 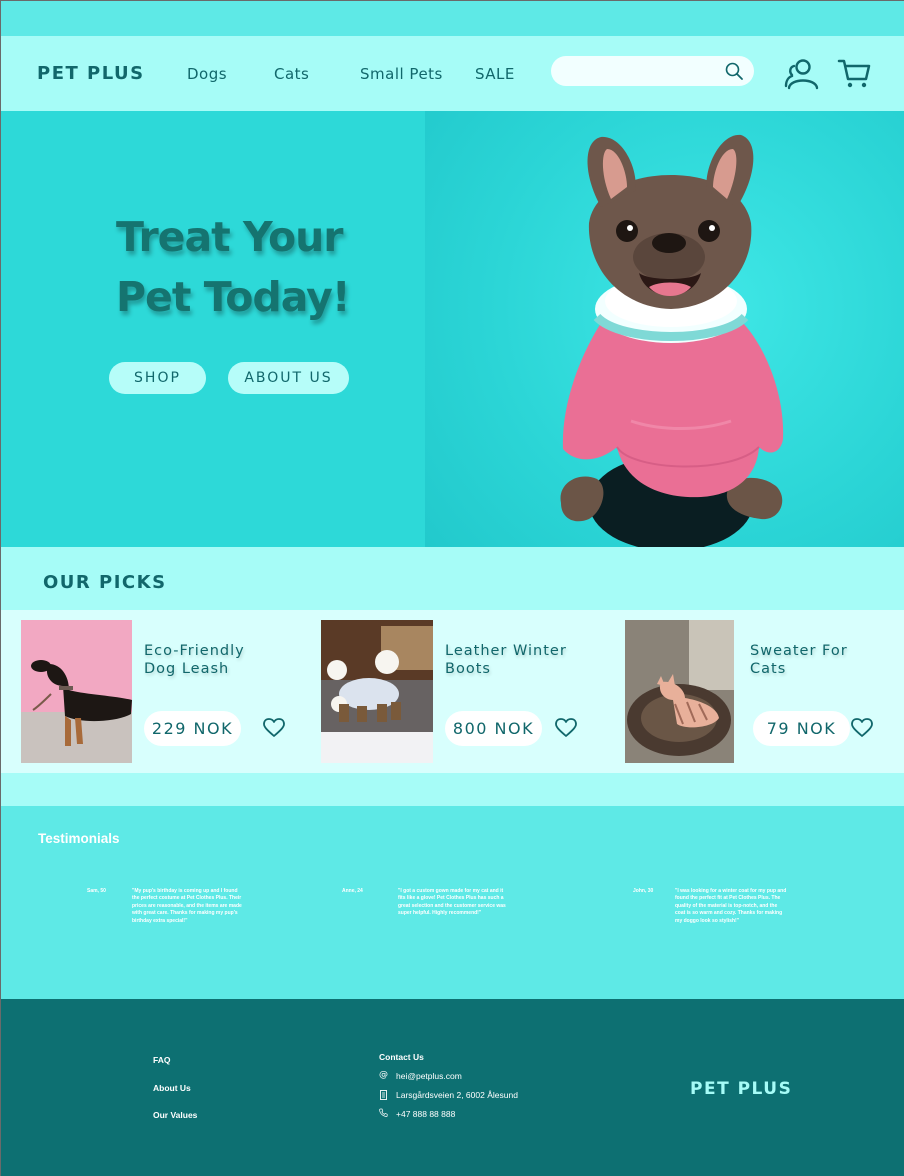 I want to click on hero-dog-image, so click(x=672, y=340).